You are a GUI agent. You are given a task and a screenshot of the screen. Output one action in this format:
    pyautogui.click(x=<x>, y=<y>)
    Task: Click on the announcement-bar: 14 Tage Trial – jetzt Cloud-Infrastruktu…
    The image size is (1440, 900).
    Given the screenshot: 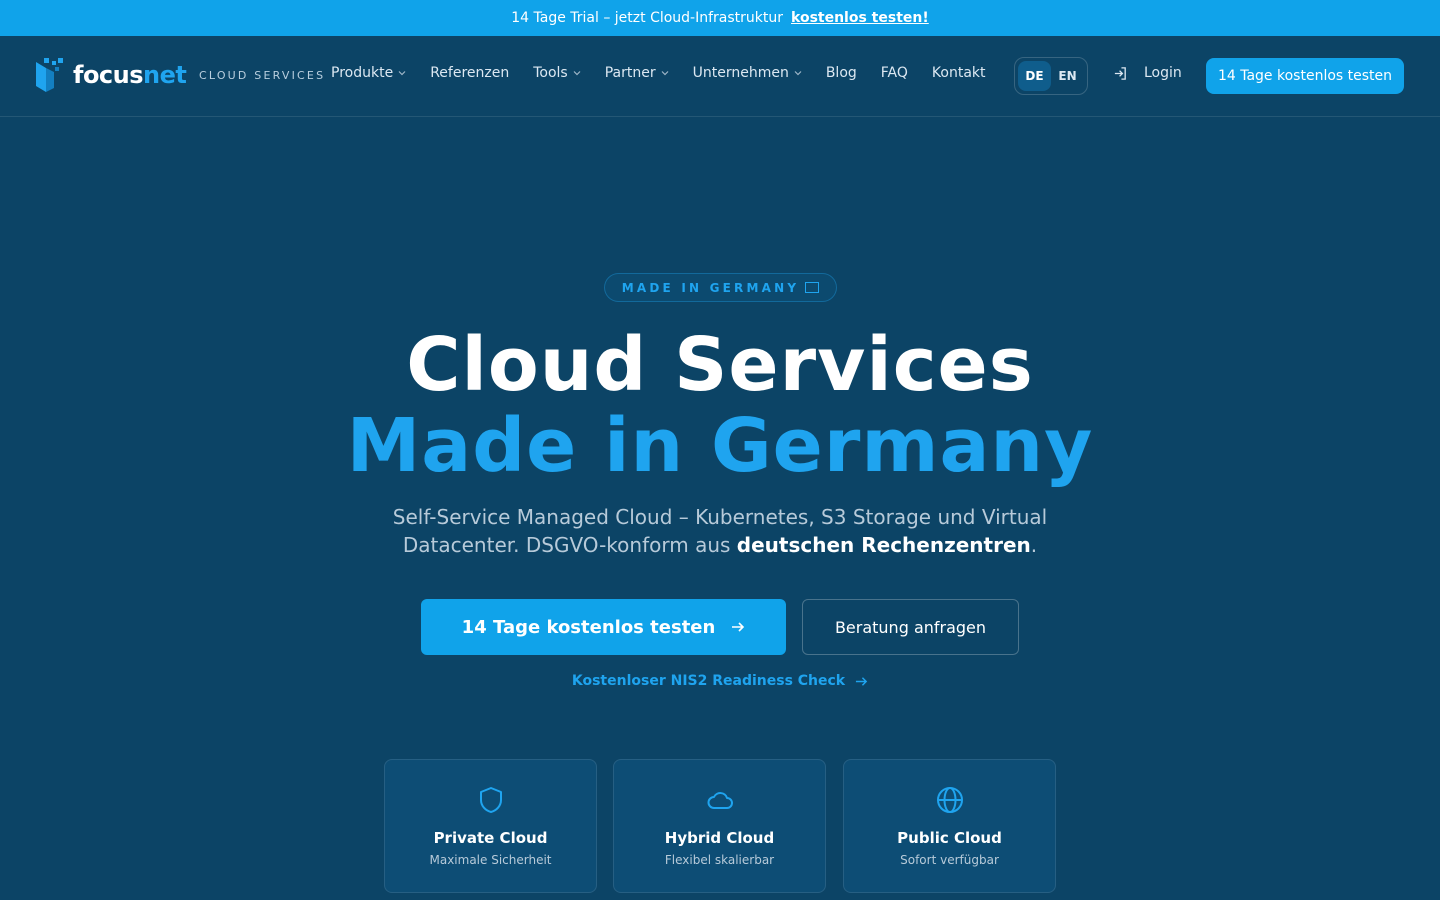 What is the action you would take?
    pyautogui.click(x=720, y=18)
    